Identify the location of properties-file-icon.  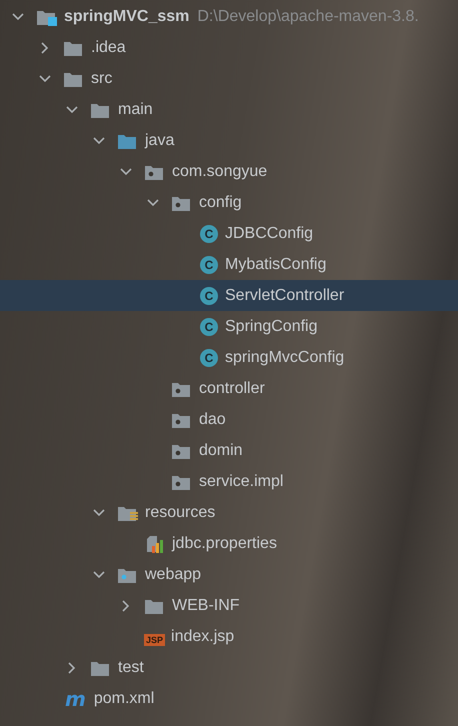
(155, 543).